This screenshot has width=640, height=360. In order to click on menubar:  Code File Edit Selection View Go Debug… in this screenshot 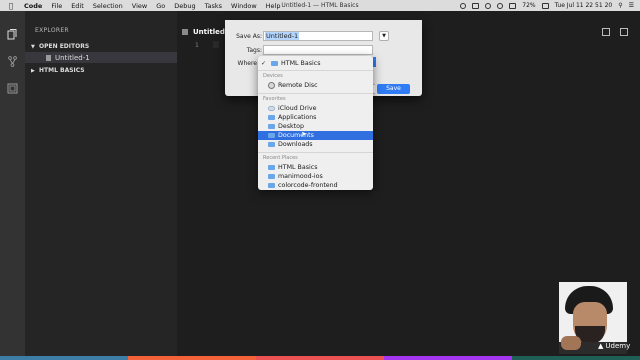, I will do `click(320, 5)`.